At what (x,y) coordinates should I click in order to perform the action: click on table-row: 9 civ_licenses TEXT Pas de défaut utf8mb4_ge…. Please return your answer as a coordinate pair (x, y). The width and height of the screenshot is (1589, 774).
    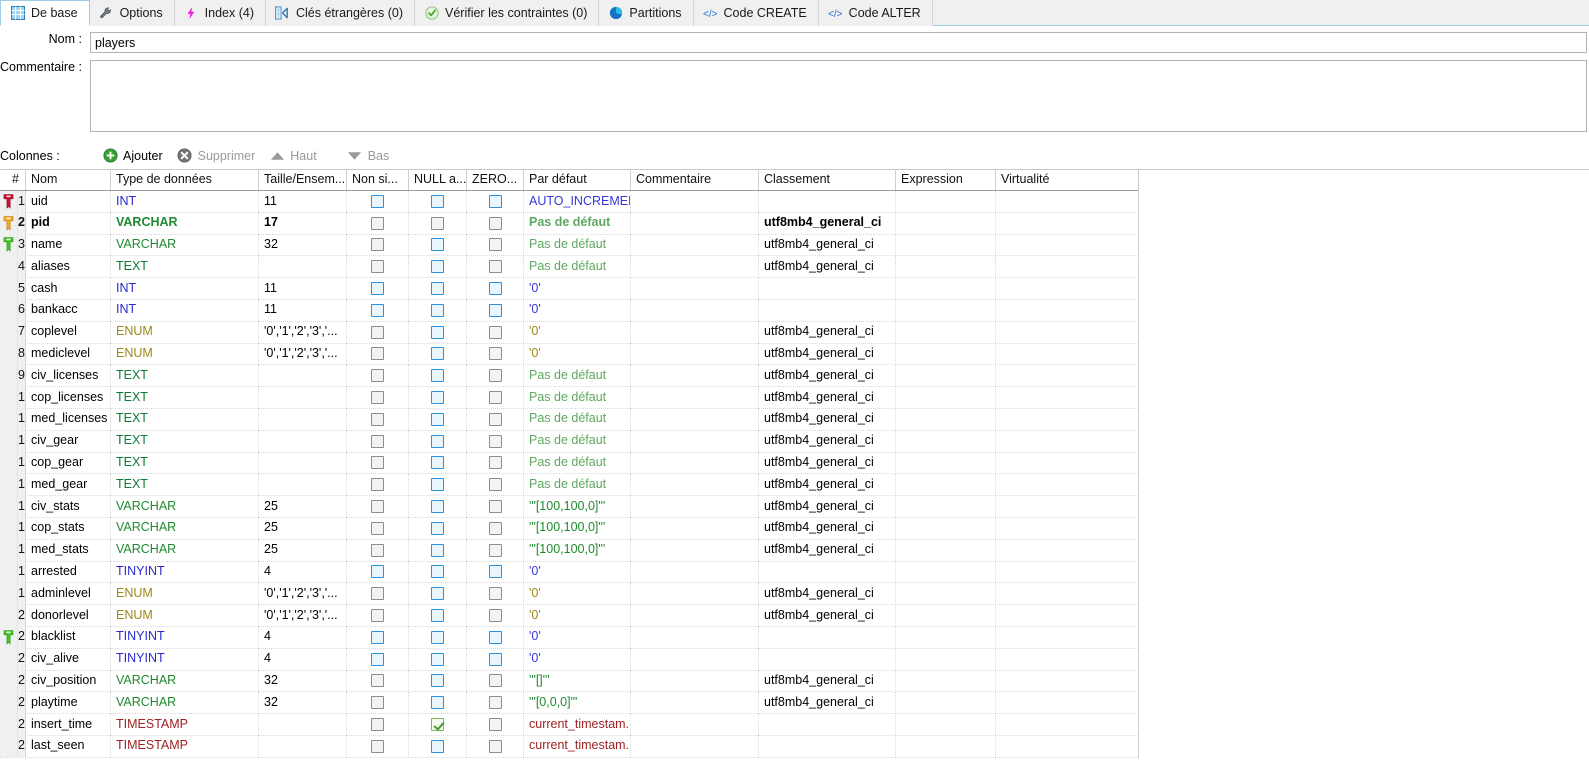
    Looking at the image, I should click on (569, 376).